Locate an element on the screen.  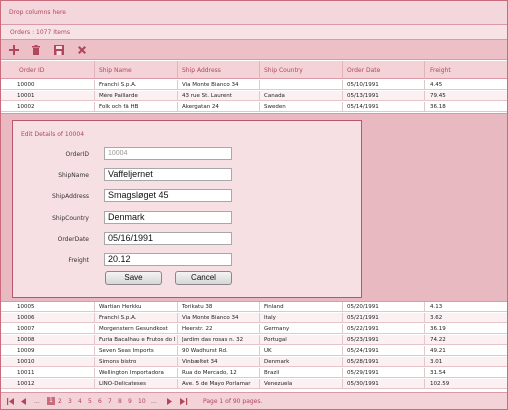
cell-ship-country: Italy is located at coordinates (270, 318).